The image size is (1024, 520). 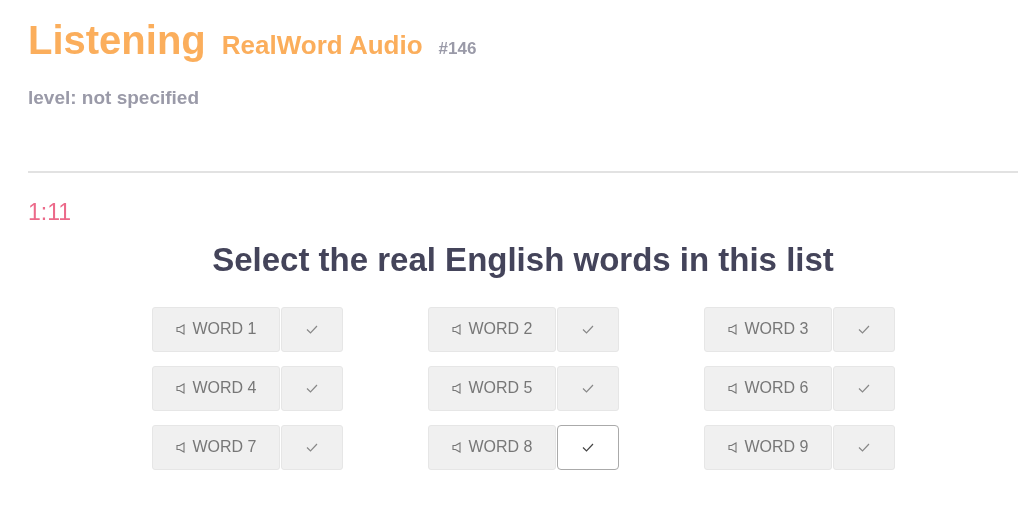 What do you see at coordinates (50, 212) in the screenshot?
I see `timer: 1:11` at bounding box center [50, 212].